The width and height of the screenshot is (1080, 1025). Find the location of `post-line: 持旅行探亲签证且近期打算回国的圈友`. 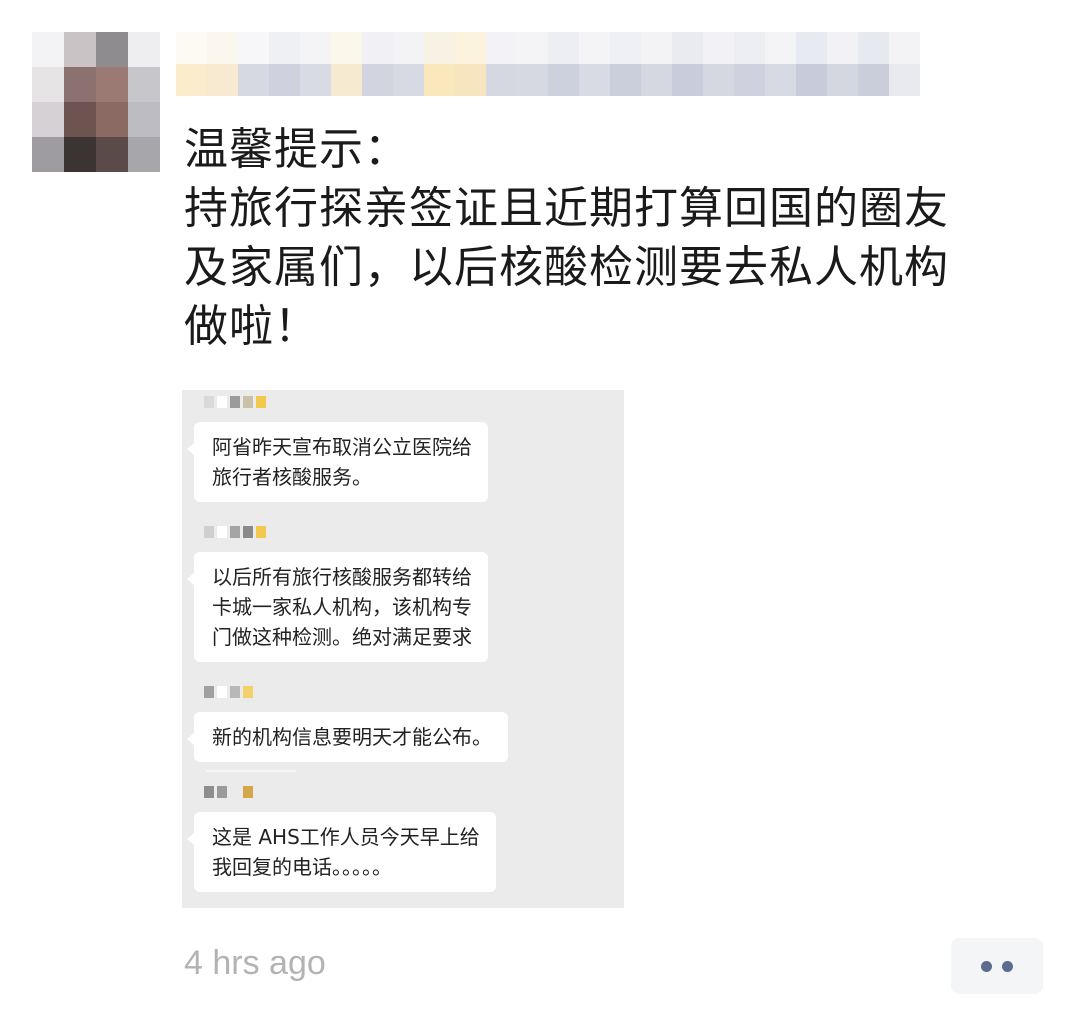

post-line: 持旅行探亲签证且近期打算回国的圈友 is located at coordinates (566, 208).